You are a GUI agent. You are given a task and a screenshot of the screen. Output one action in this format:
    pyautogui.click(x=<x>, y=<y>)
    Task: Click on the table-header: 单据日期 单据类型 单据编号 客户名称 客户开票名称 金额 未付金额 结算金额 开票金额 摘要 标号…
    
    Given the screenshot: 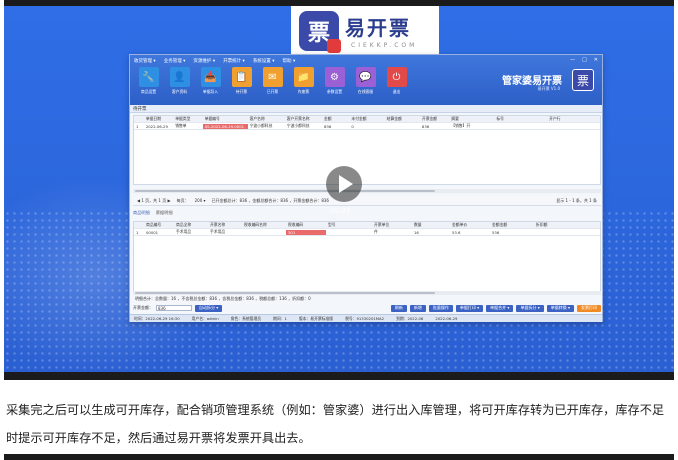 What is the action you would take?
    pyautogui.click(x=367, y=119)
    